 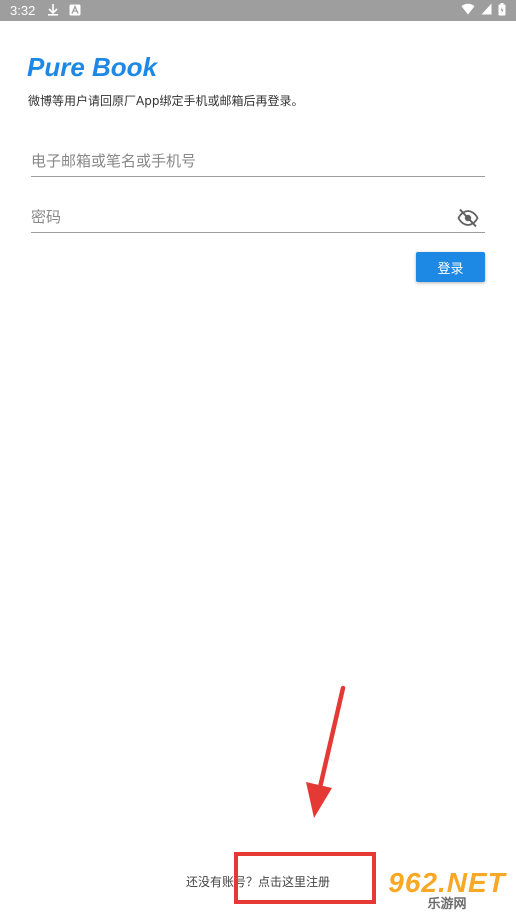 What do you see at coordinates (166, 101) in the screenshot?
I see `login-hint: 微博等用户请回原厂App绑定手机或邮箱后再登录。` at bounding box center [166, 101].